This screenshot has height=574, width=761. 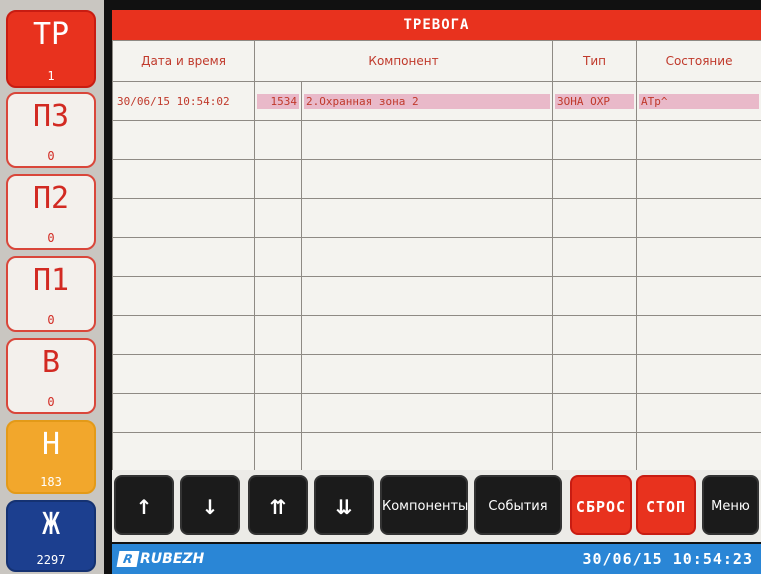 I want to click on sidebar-item-count: 1, so click(x=51, y=76).